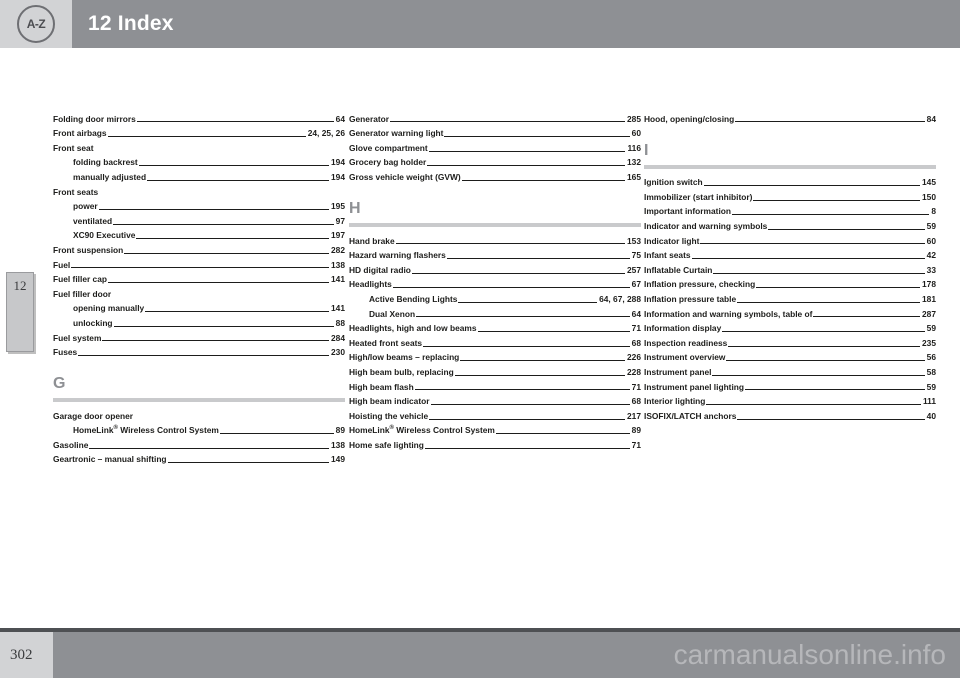  What do you see at coordinates (506, 655) in the screenshot?
I see `footer-bar: carmanualsonline.info` at bounding box center [506, 655].